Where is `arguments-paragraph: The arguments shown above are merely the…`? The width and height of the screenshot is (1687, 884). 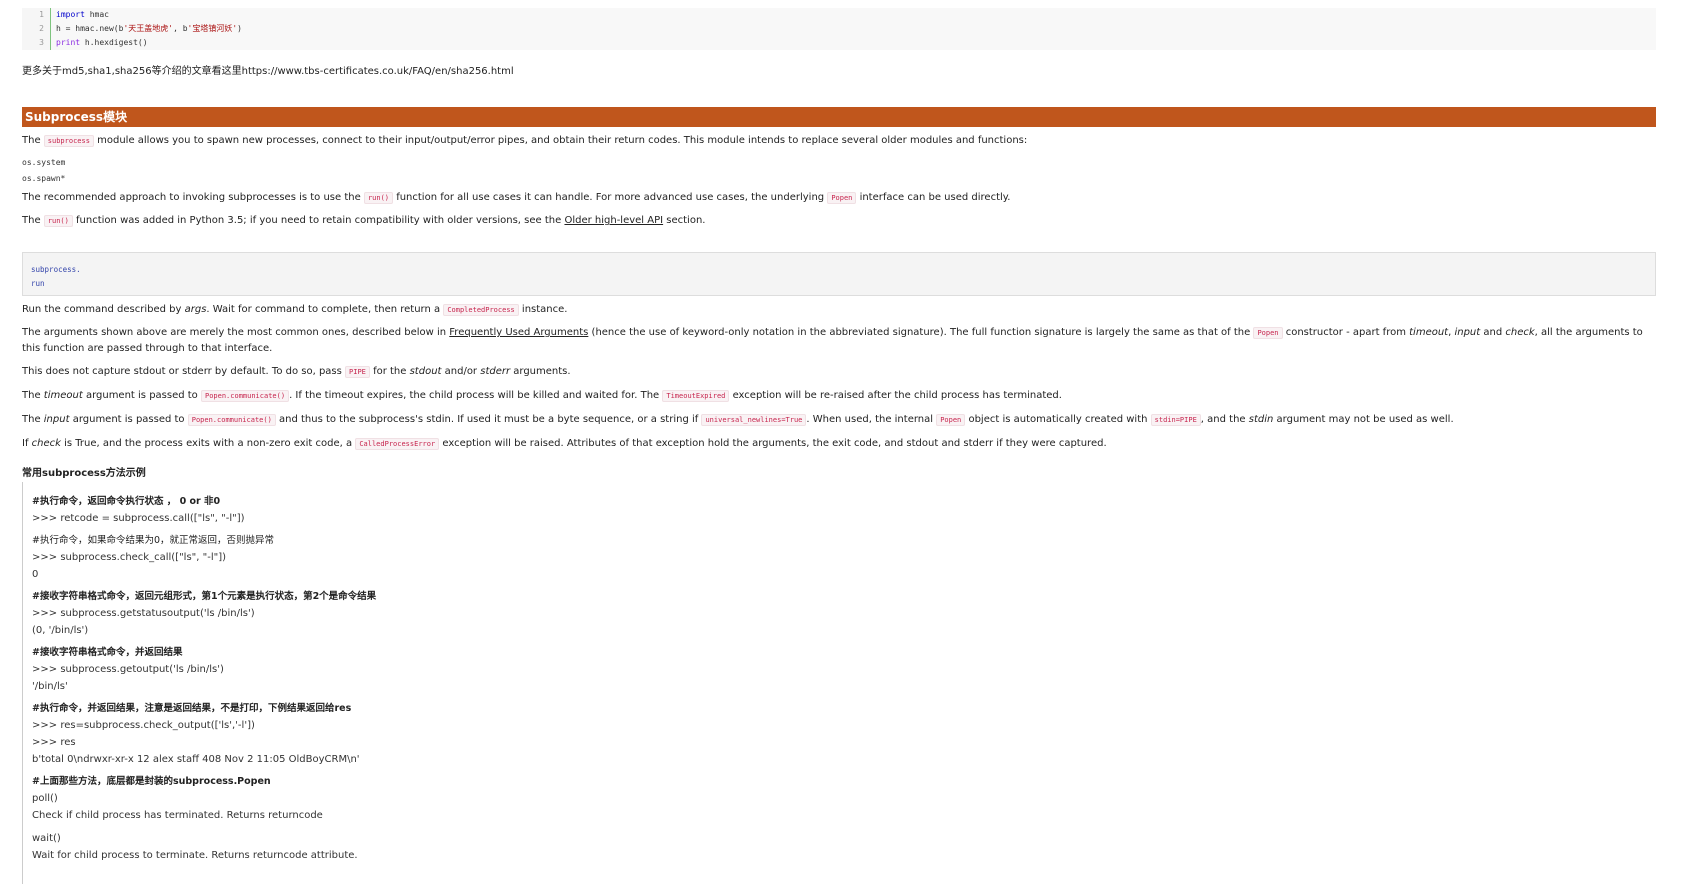
arguments-paragraph: The arguments shown above are merely the… is located at coordinates (839, 341).